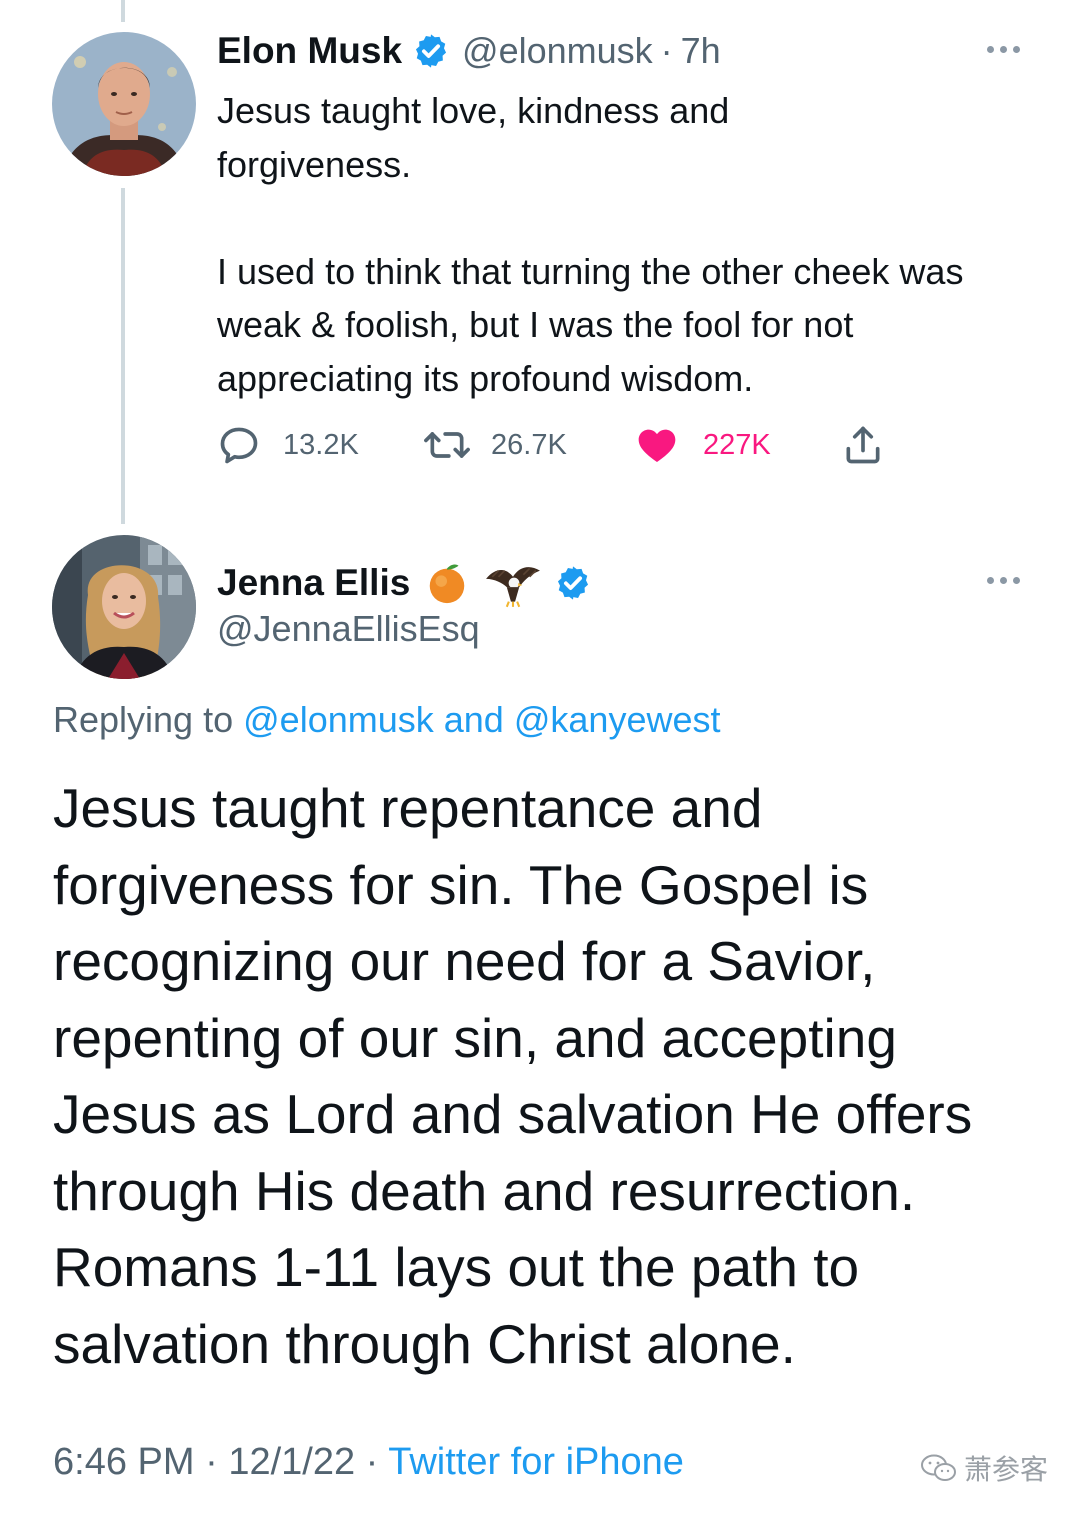 This screenshot has width=1080, height=1518. Describe the element at coordinates (338, 719) in the screenshot. I see `mention-link-elonmusk: @elonmusk` at that location.